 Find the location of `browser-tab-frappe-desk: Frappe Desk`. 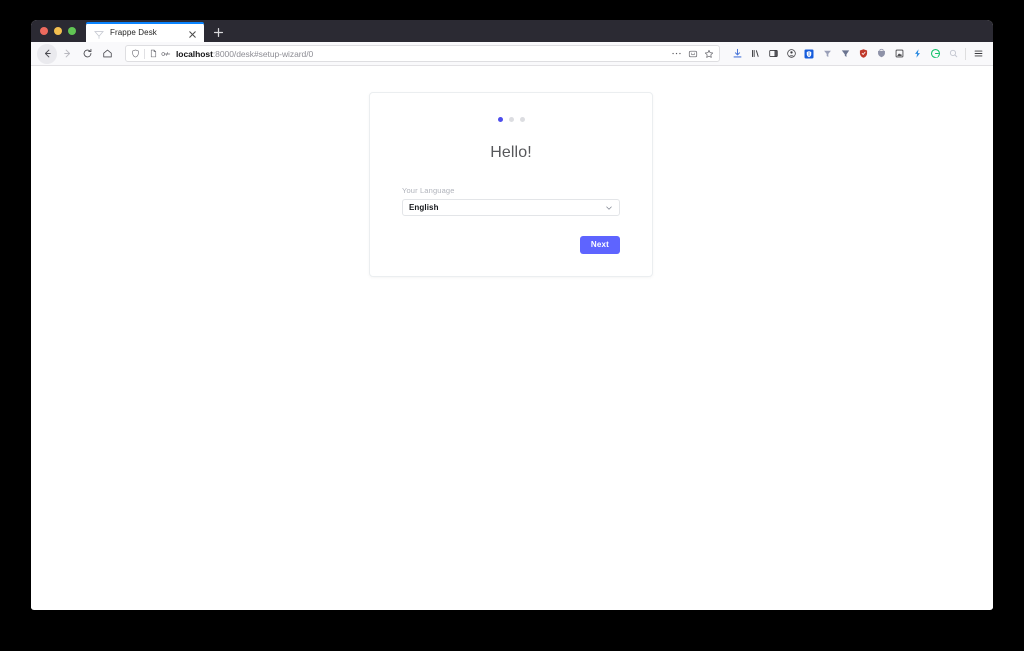

browser-tab-frappe-desk: Frappe Desk is located at coordinates (145, 32).